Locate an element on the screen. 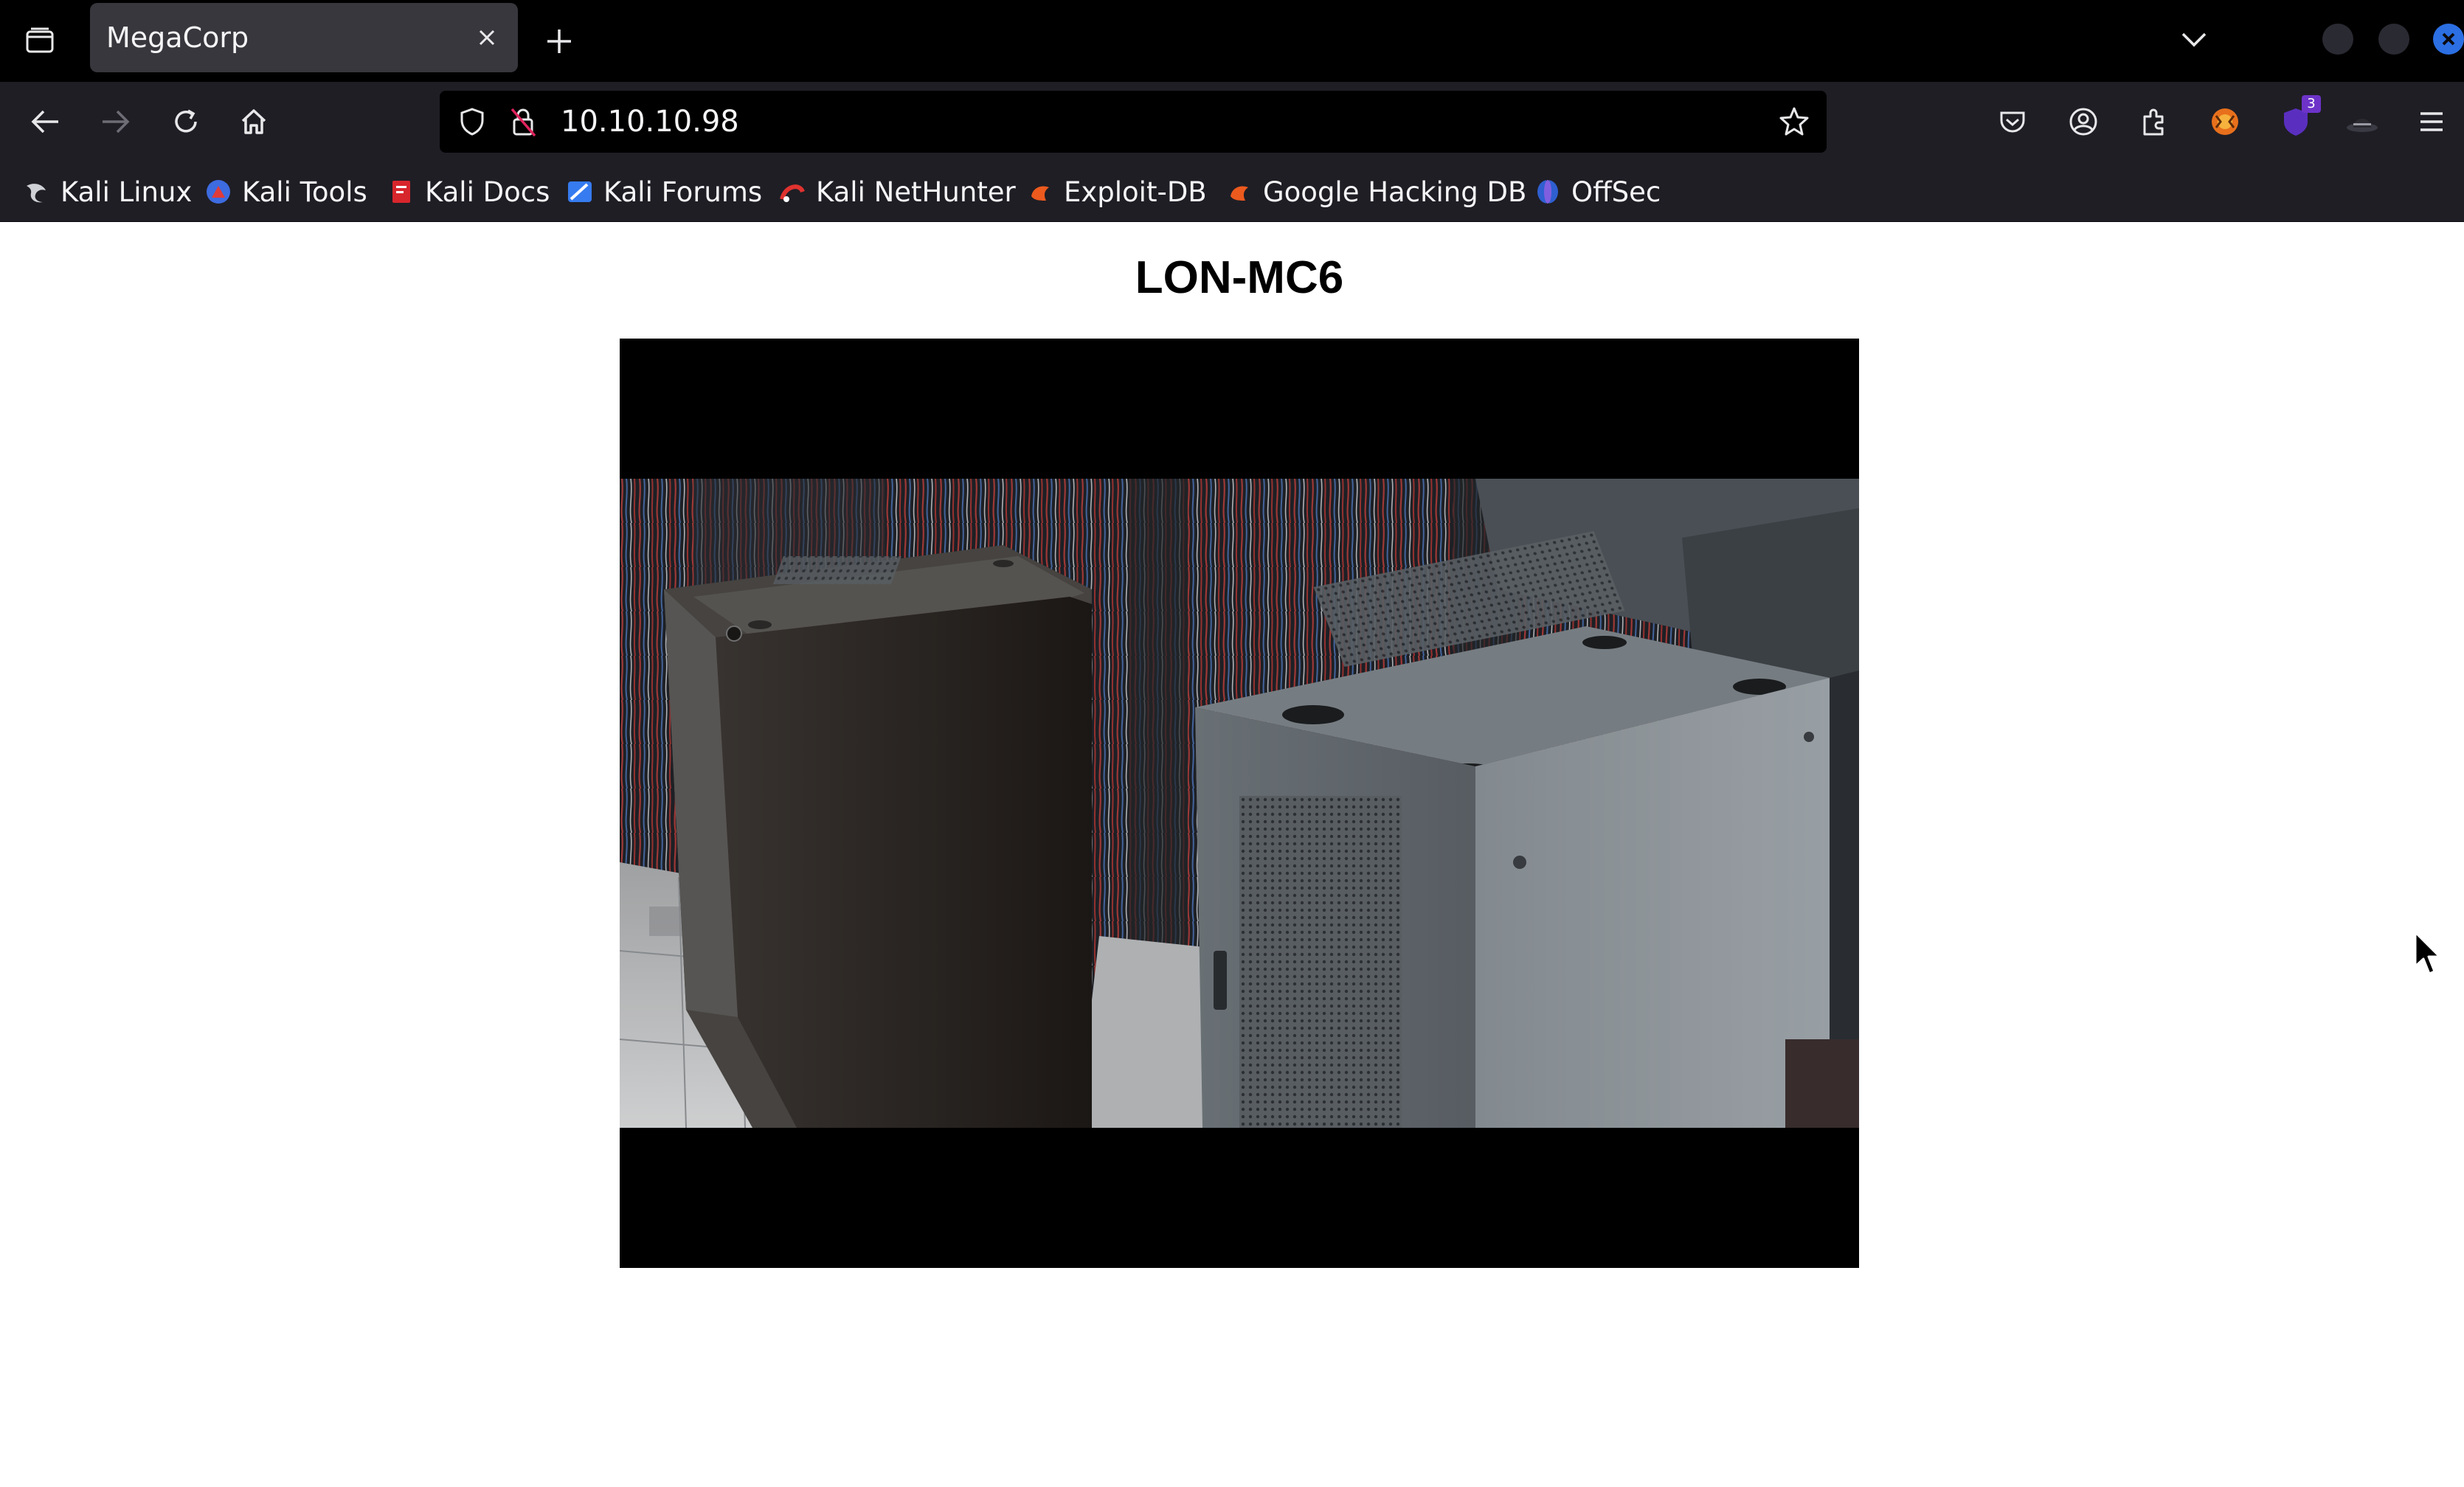 The width and height of the screenshot is (2464, 1487). bookmark-label: Kali Tools is located at coordinates (304, 192).